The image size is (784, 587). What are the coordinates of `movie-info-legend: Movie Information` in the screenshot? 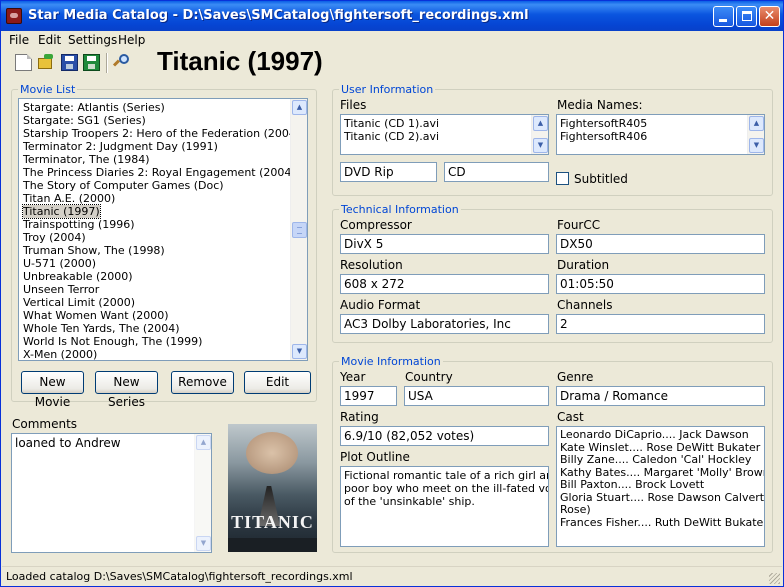 It's located at (391, 361).